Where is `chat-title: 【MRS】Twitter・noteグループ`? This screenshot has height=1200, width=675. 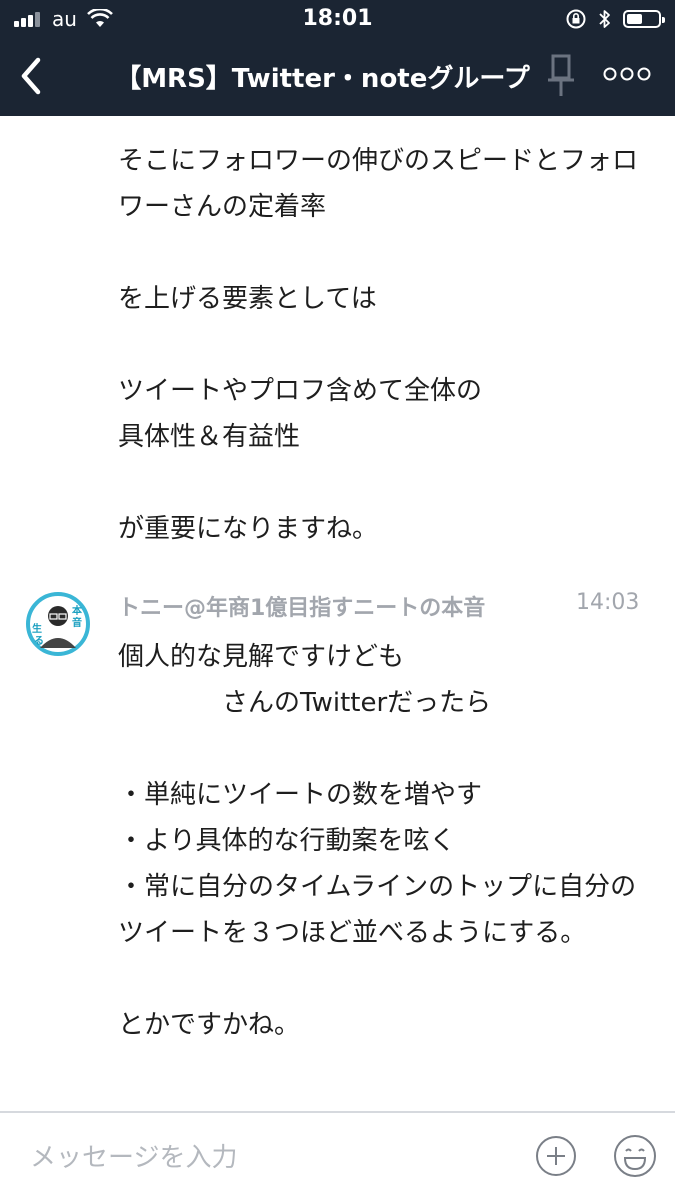
chat-title: 【MRS】Twitter・noteグループ is located at coordinates (322, 79).